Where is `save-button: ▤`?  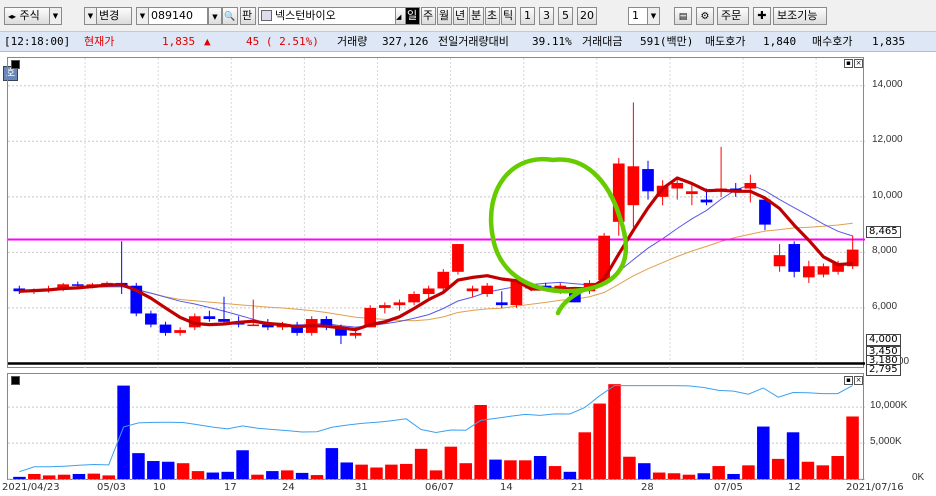
save-button: ▤ is located at coordinates (683, 16).